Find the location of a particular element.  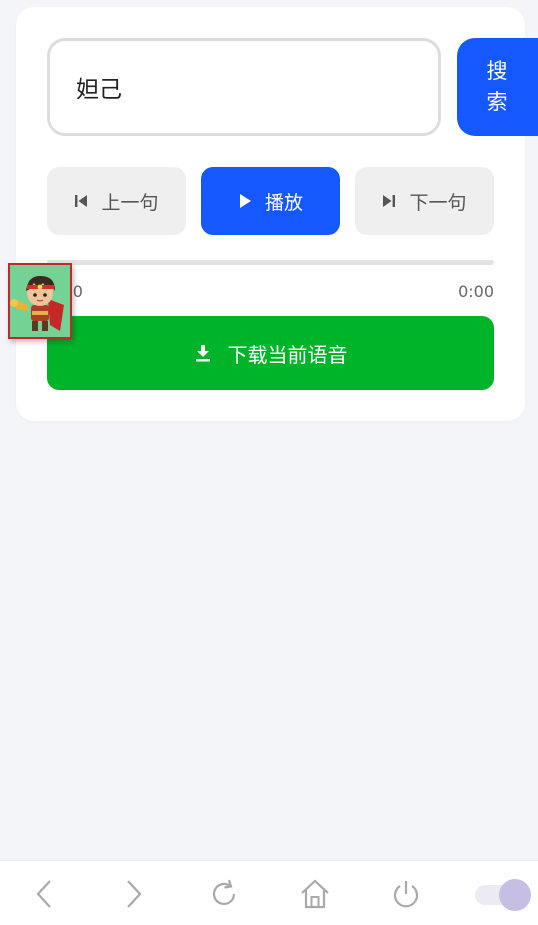

search-button-label-1: 搜 is located at coordinates (497, 71).